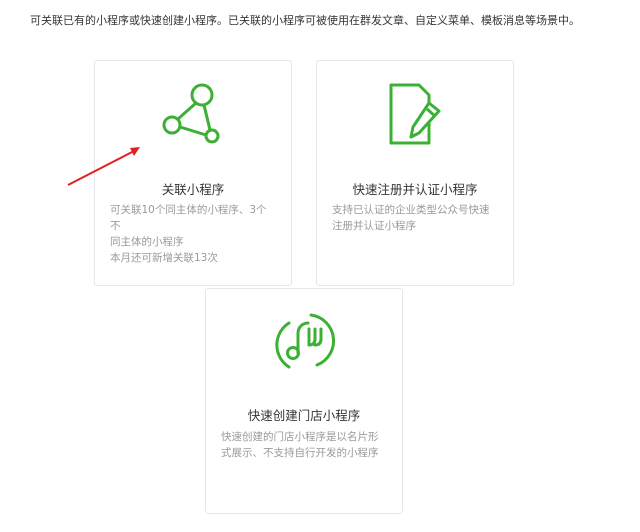 The width and height of the screenshot is (640, 532). I want to click on card-title: 快速注册并认证小程序, so click(415, 189).